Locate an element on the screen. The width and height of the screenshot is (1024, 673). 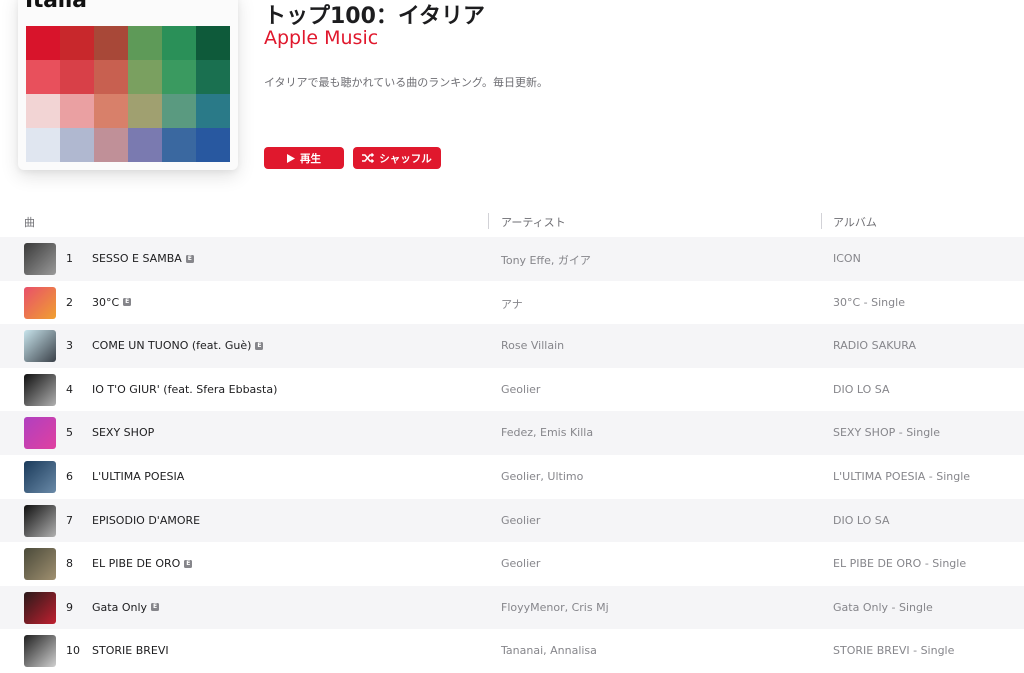
column-header-artist: アーティスト is located at coordinates (533, 222).